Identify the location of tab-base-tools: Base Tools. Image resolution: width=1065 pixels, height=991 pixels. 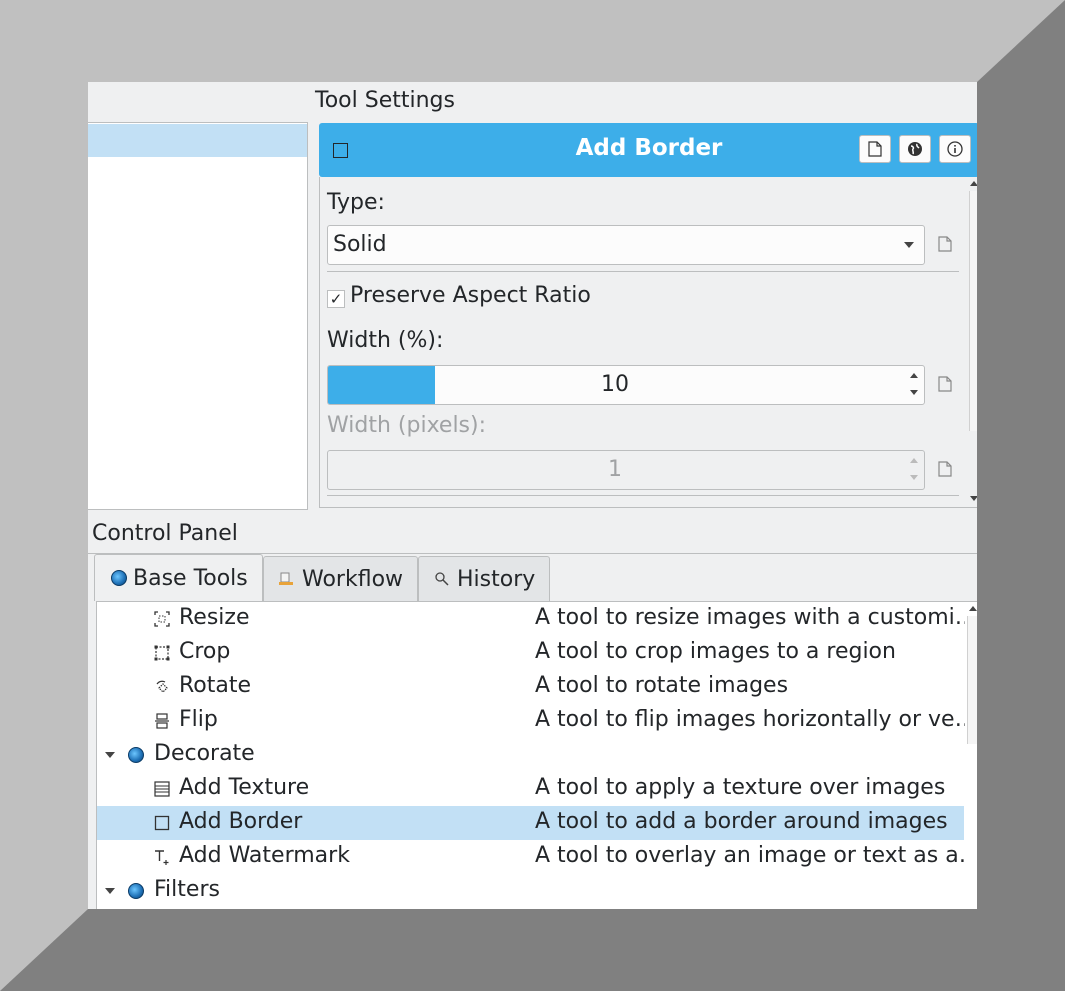
(178, 577).